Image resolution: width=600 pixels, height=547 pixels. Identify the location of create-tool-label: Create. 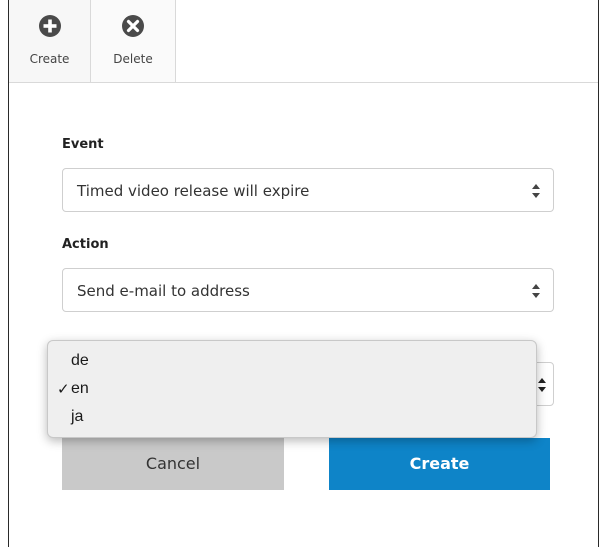
(49, 59).